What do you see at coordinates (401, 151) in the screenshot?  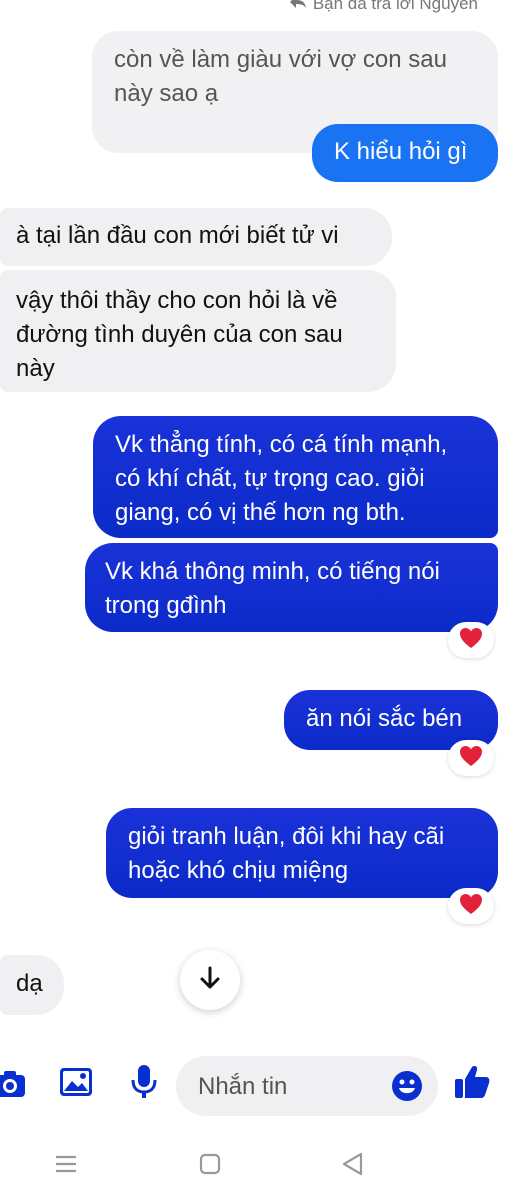 I see `message-text: K hiểu hỏi gì` at bounding box center [401, 151].